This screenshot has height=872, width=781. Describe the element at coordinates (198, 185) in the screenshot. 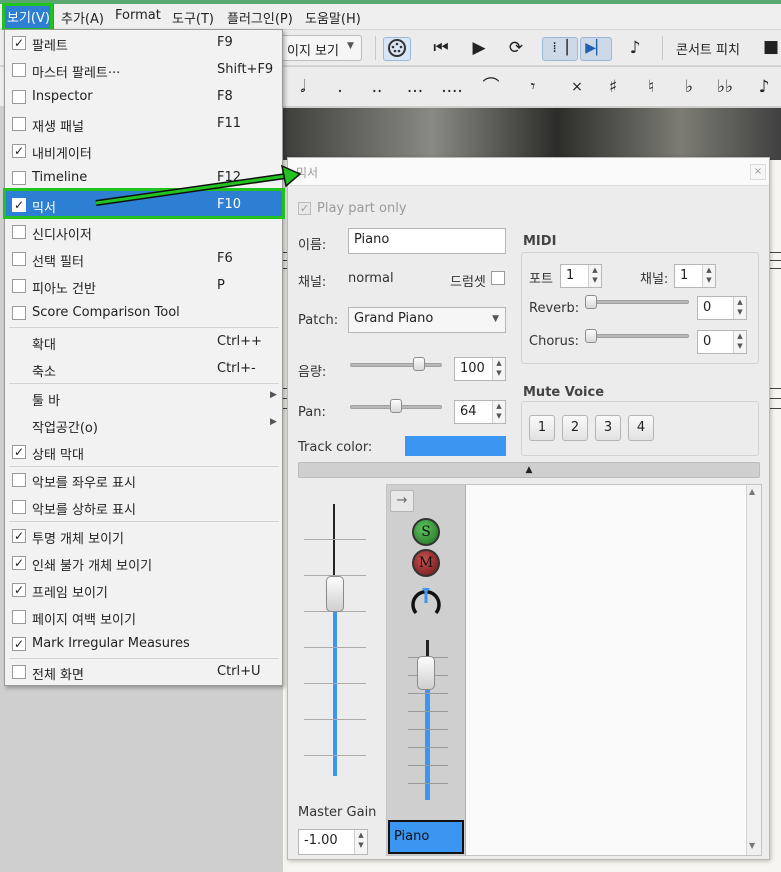

I see `annotation-arrow` at that location.